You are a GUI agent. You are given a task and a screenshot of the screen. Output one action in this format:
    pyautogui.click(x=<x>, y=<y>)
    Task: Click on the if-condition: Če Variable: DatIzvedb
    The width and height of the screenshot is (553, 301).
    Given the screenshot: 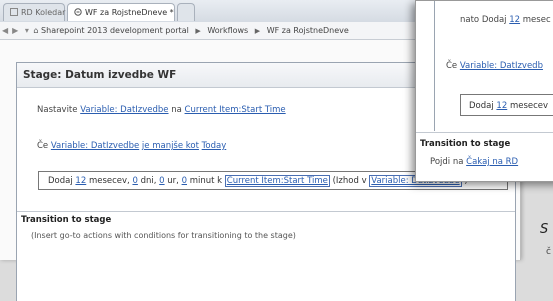 What is the action you would take?
    pyautogui.click(x=494, y=66)
    